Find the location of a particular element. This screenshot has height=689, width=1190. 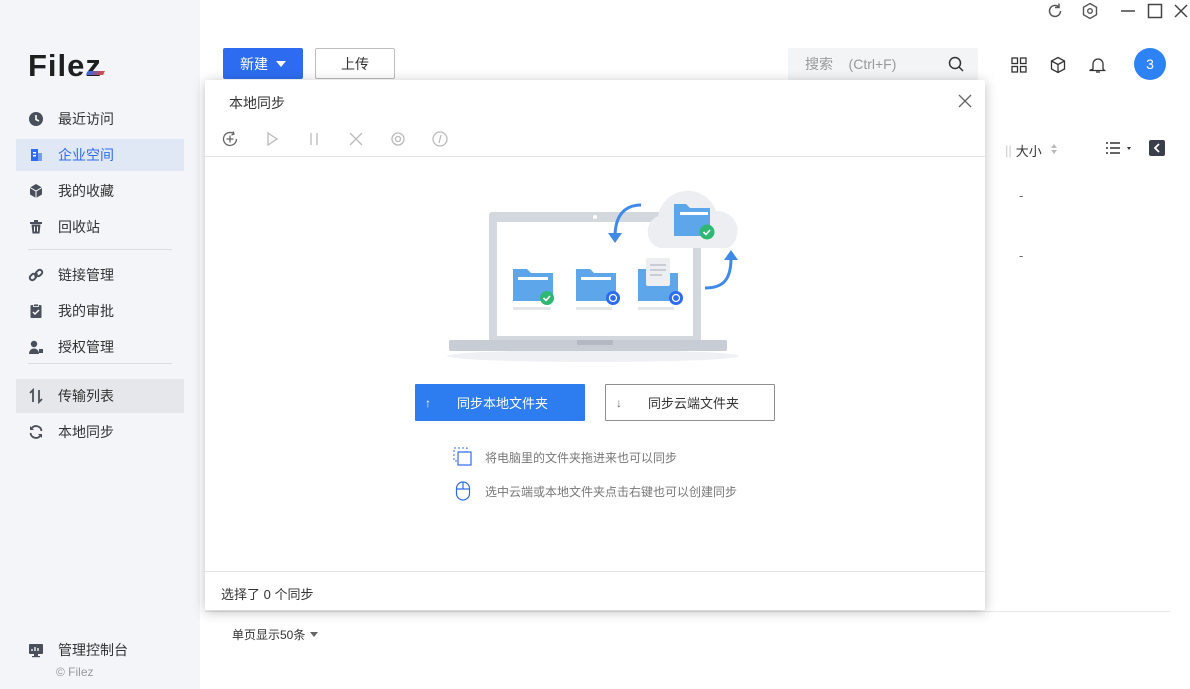

sidebar-item-label: 传输列表 is located at coordinates (86, 396).